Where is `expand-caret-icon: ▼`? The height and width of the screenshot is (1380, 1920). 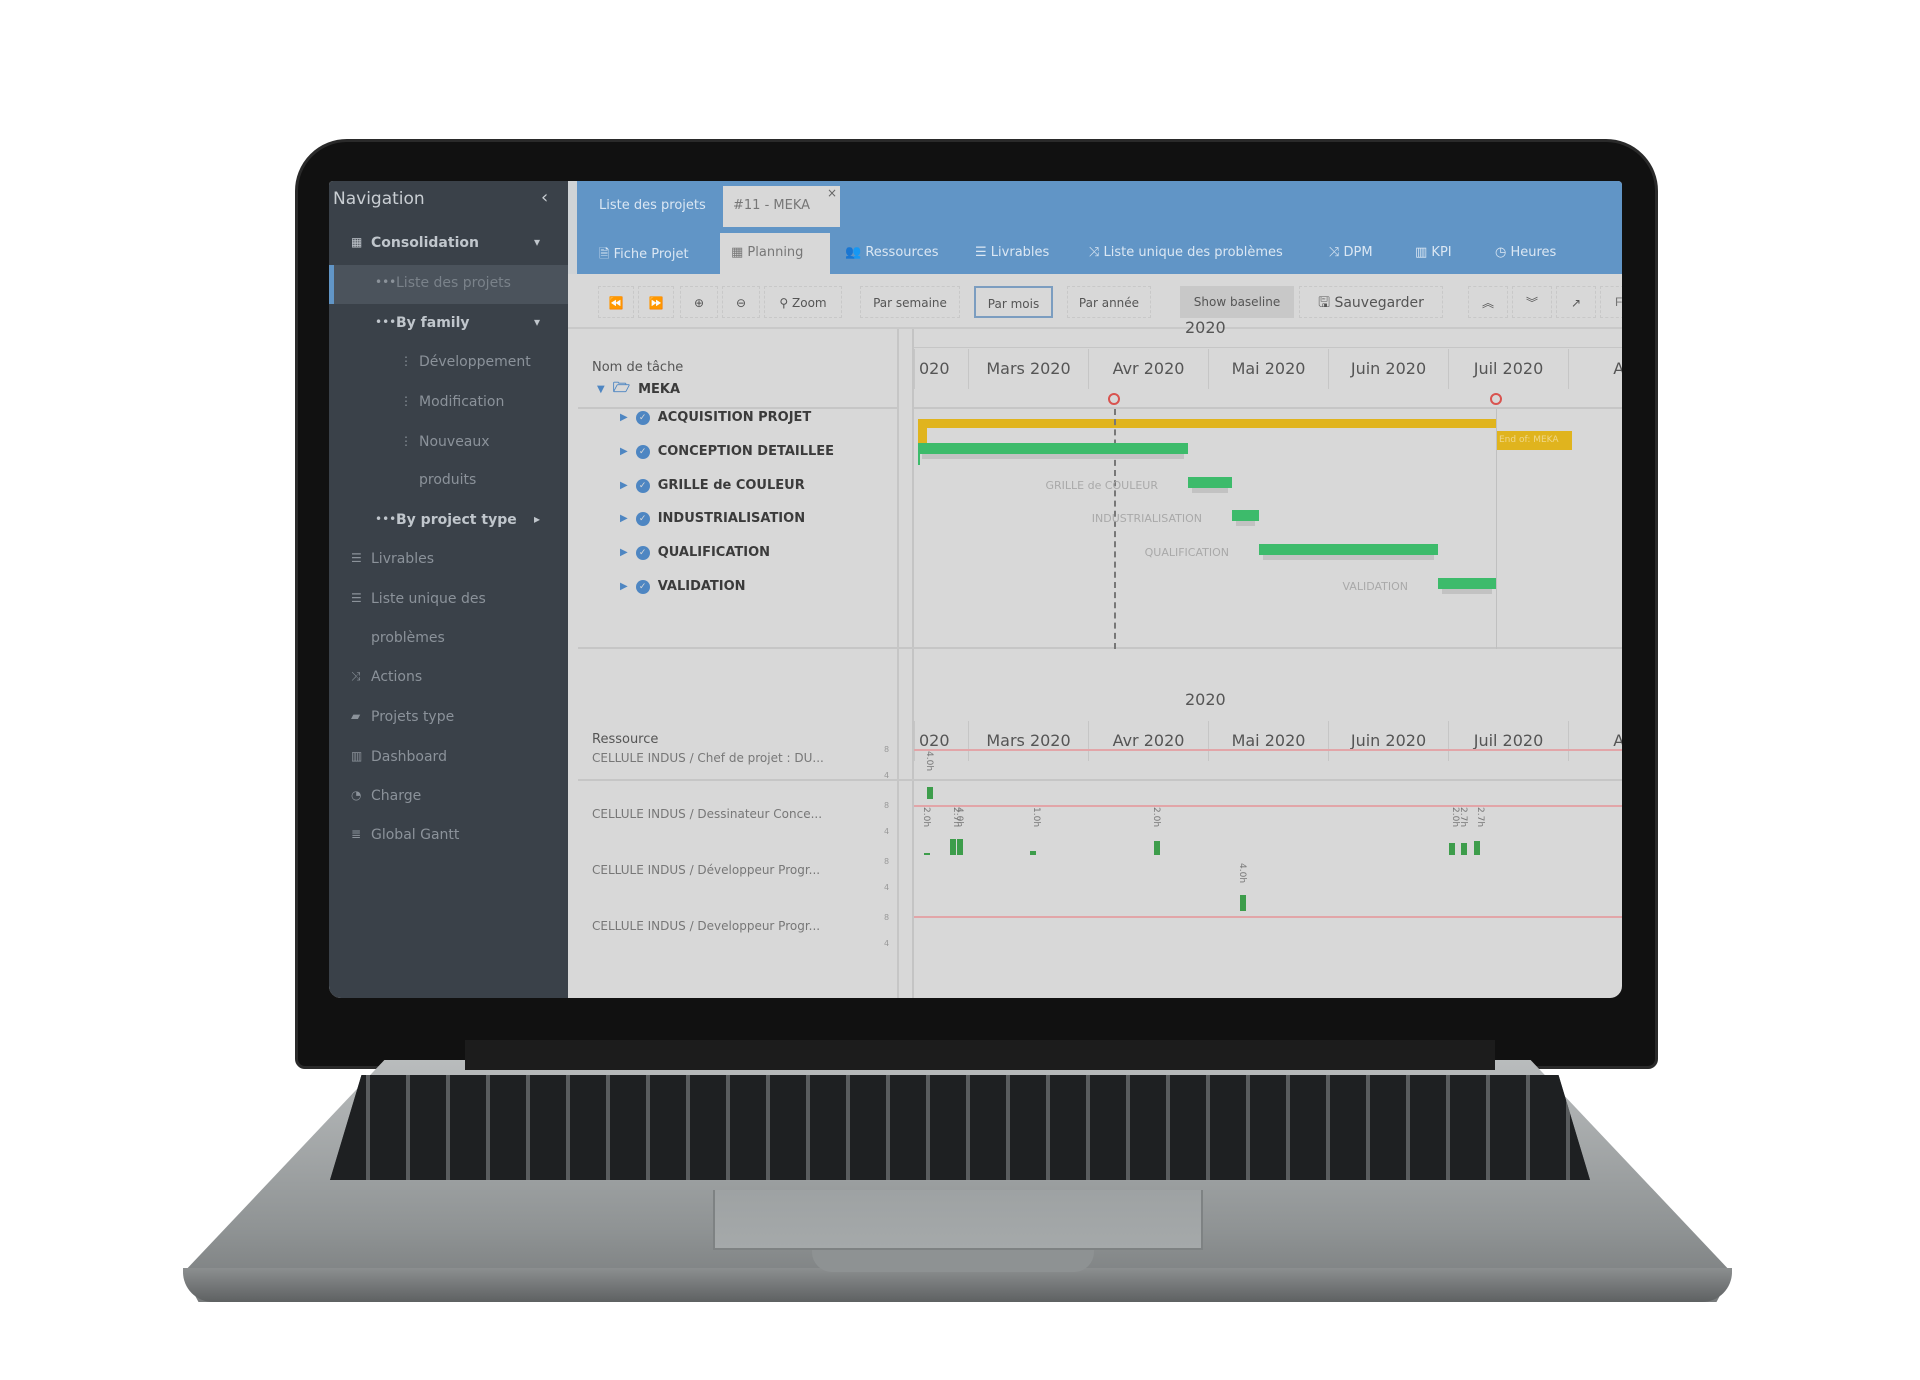
expand-caret-icon: ▼ is located at coordinates (601, 389).